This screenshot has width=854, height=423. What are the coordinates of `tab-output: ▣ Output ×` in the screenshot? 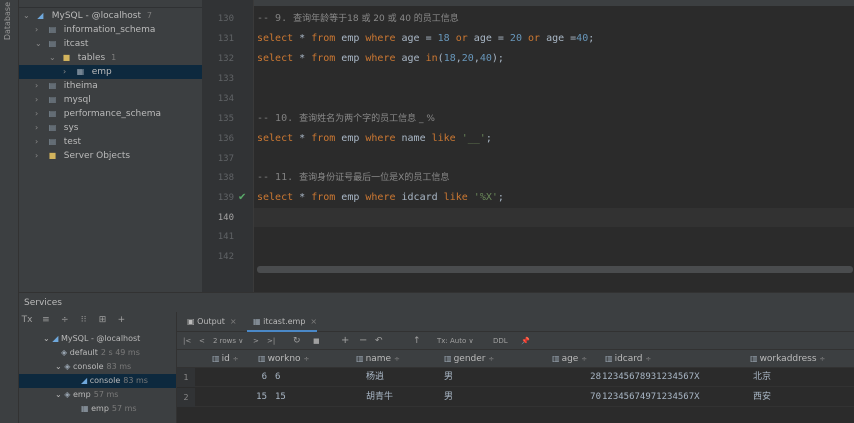 It's located at (209, 322).